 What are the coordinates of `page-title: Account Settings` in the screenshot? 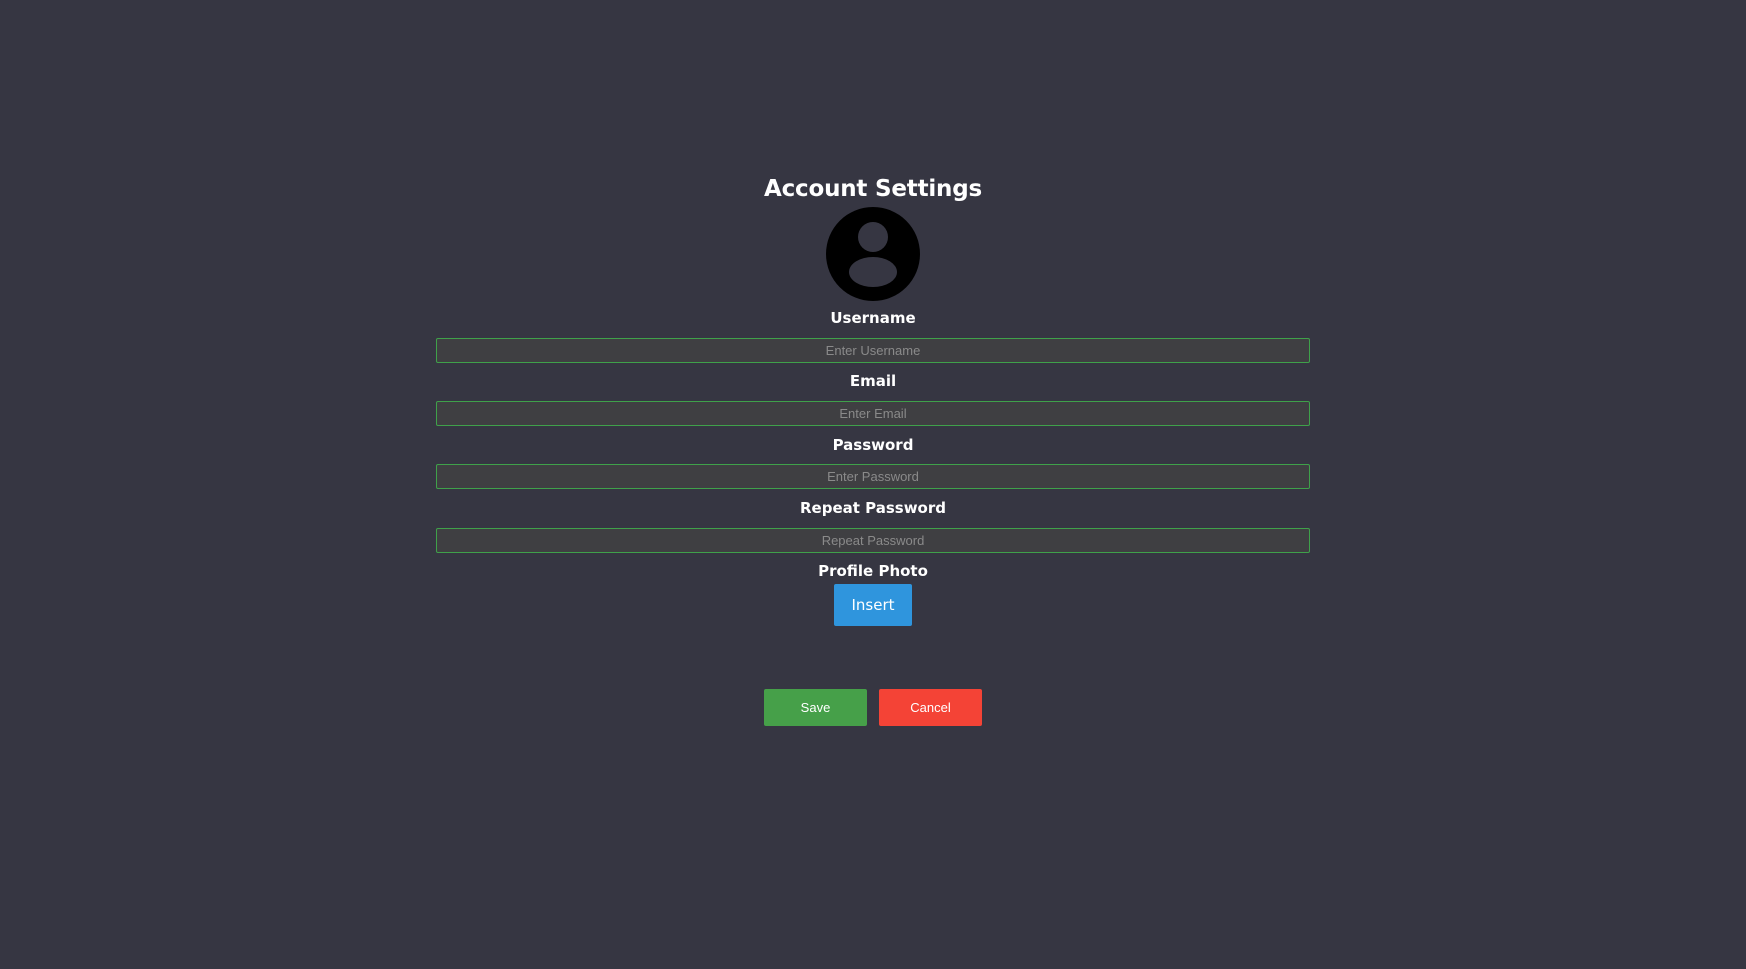 It's located at (873, 189).